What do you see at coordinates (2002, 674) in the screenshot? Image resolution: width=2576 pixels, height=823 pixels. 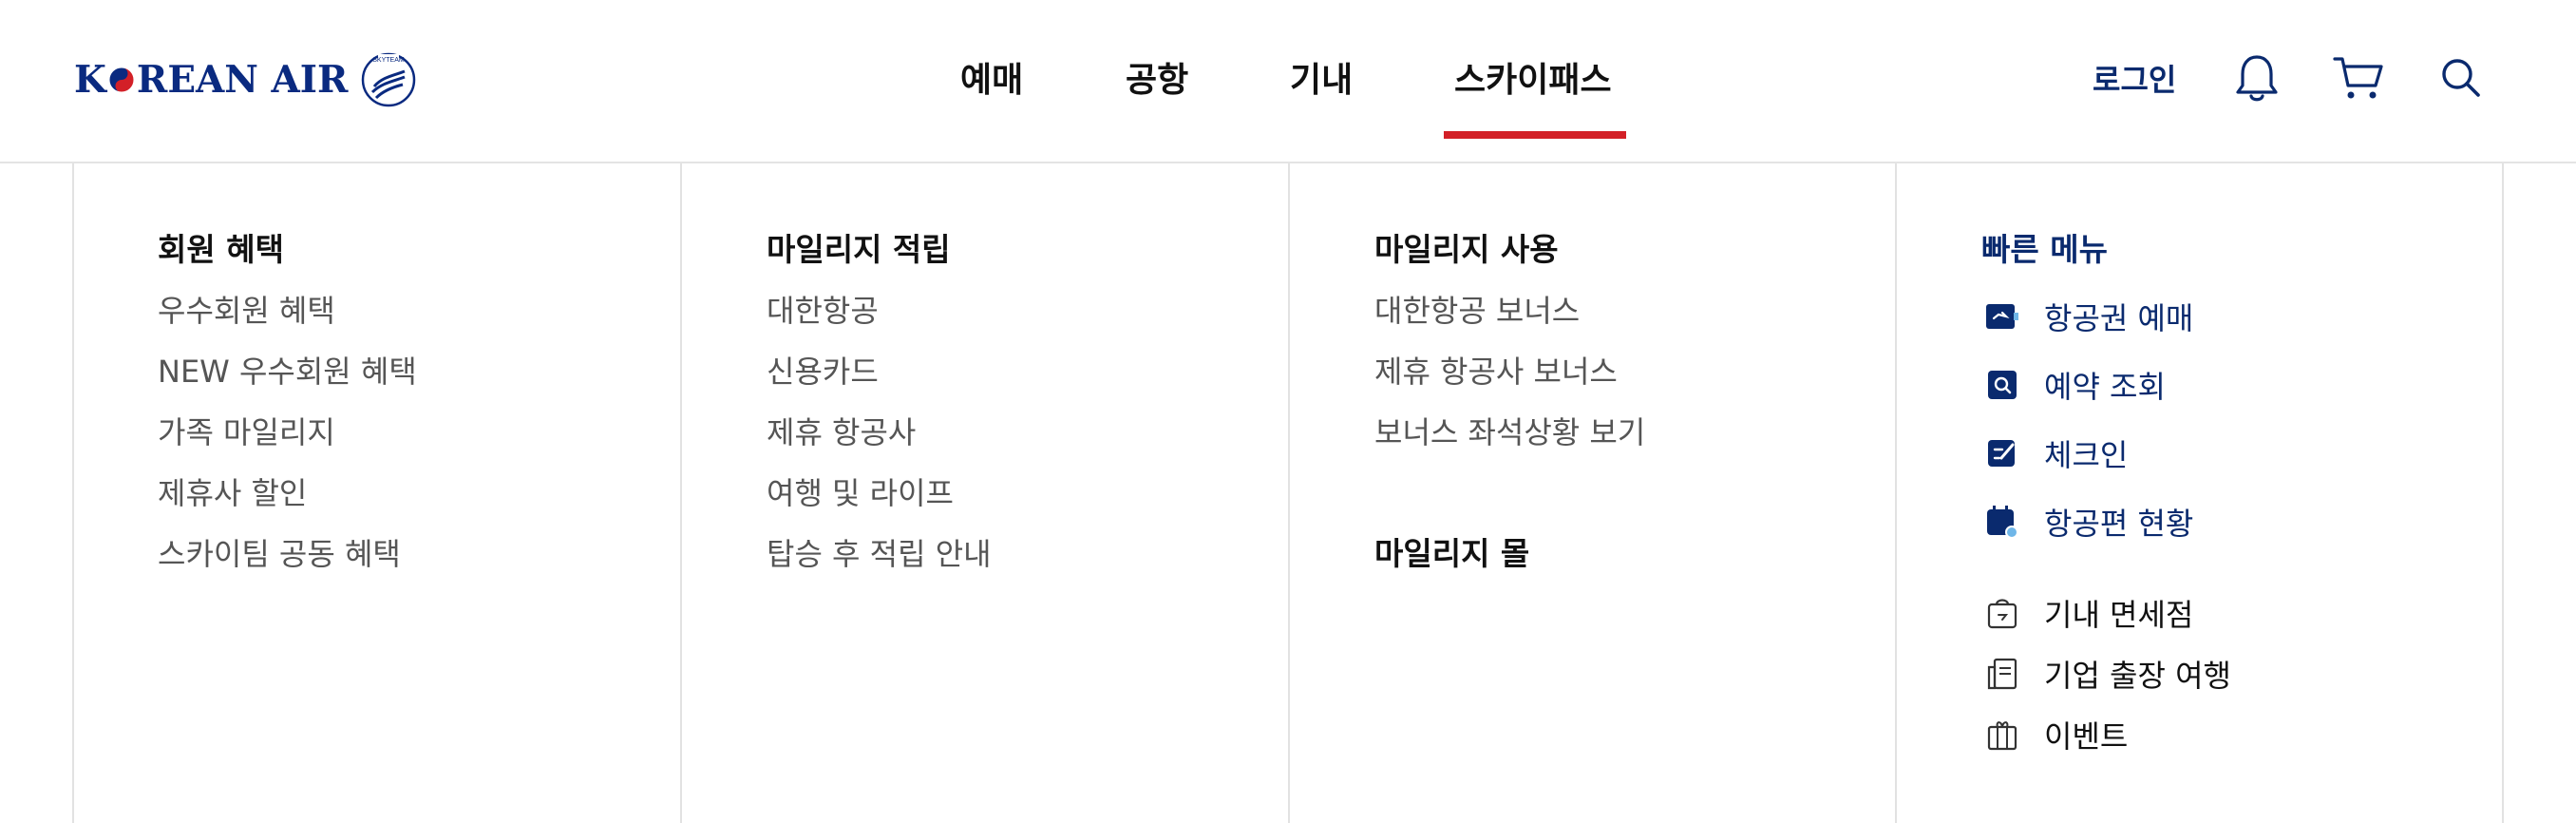 I see `document-icon` at bounding box center [2002, 674].